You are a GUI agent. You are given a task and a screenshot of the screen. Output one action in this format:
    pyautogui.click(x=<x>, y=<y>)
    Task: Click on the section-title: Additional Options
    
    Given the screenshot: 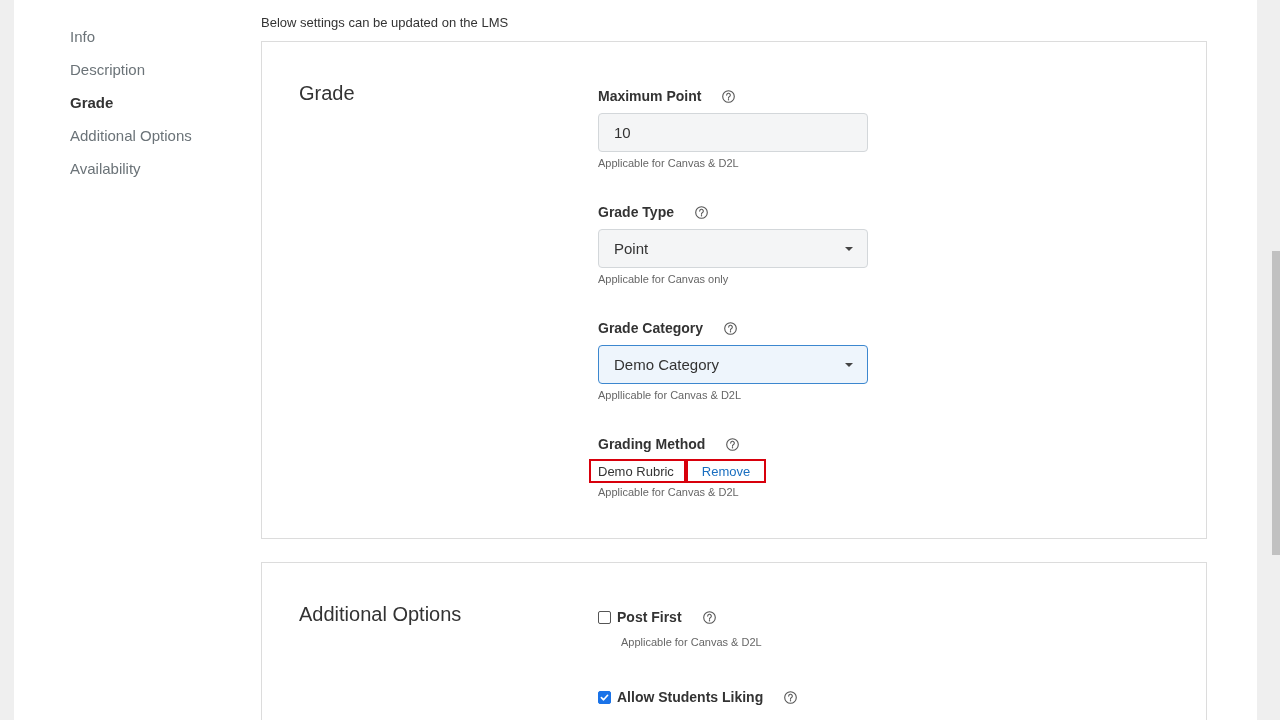 What is the action you would take?
    pyautogui.click(x=380, y=614)
    